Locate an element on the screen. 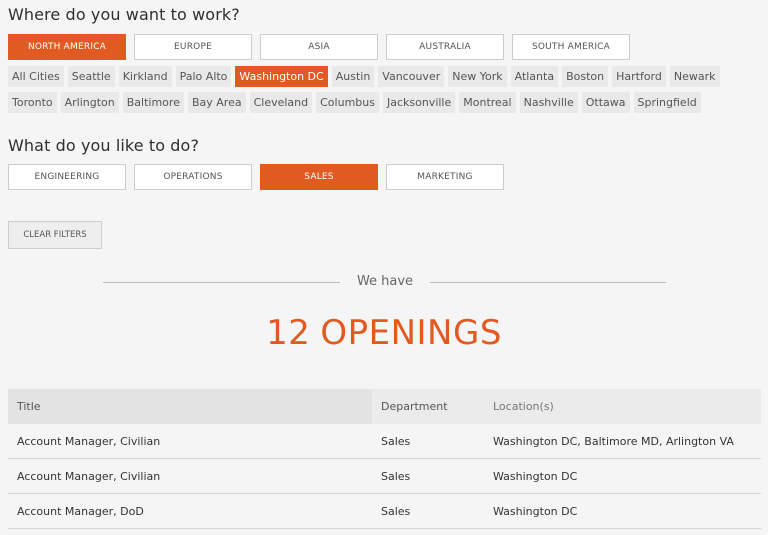  city-springfield: Springfield is located at coordinates (667, 102).